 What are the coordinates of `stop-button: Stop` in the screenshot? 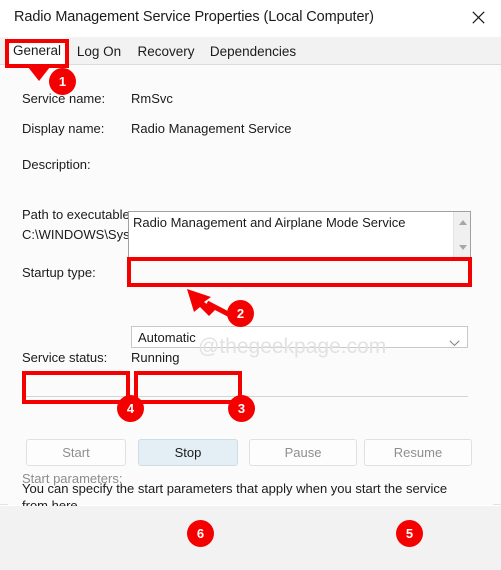 It's located at (188, 452).